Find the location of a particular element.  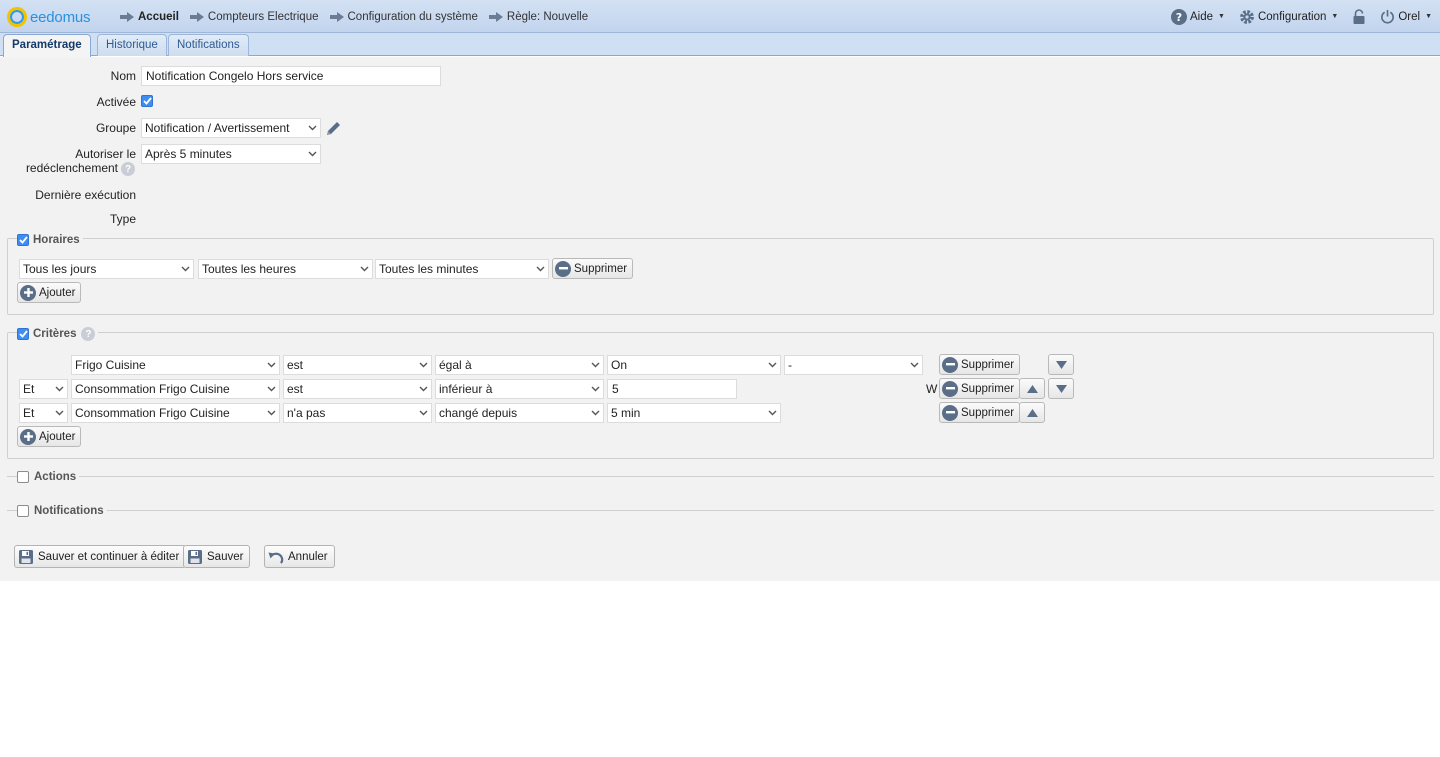

minutes-select: Toutes les minutes is located at coordinates (462, 269).